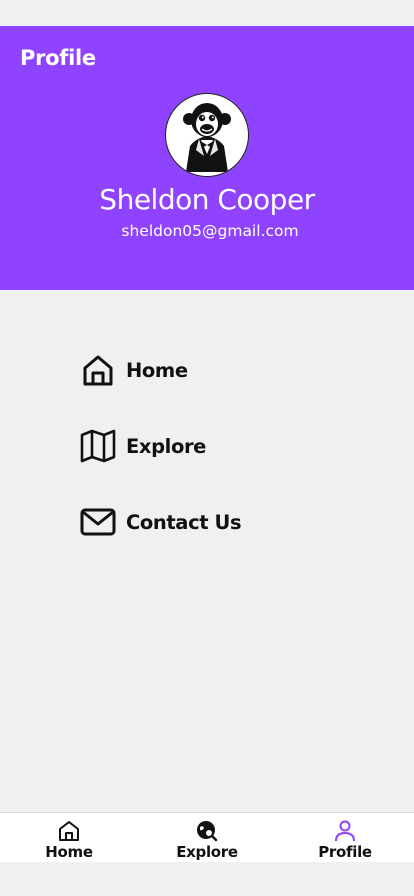 The image size is (414, 896). What do you see at coordinates (166, 446) in the screenshot?
I see `menu-item-label: Explore` at bounding box center [166, 446].